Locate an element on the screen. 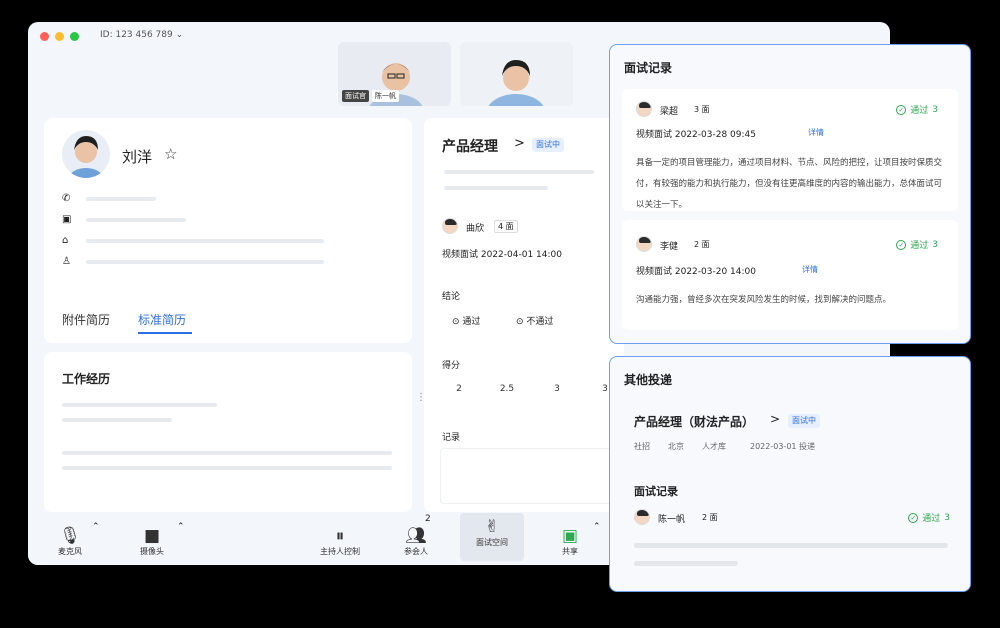  session-info: 视频面试 2022-03-28 09:45 is located at coordinates (696, 135).